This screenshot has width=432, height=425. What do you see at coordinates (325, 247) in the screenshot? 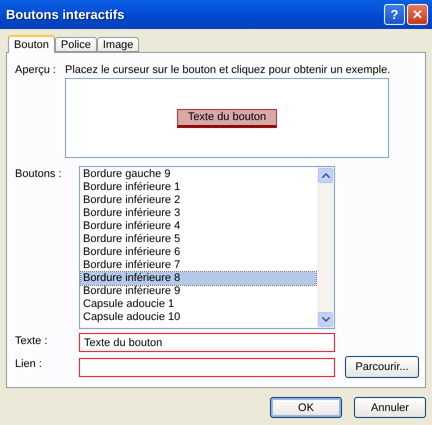
I see `scrollbar` at bounding box center [325, 247].